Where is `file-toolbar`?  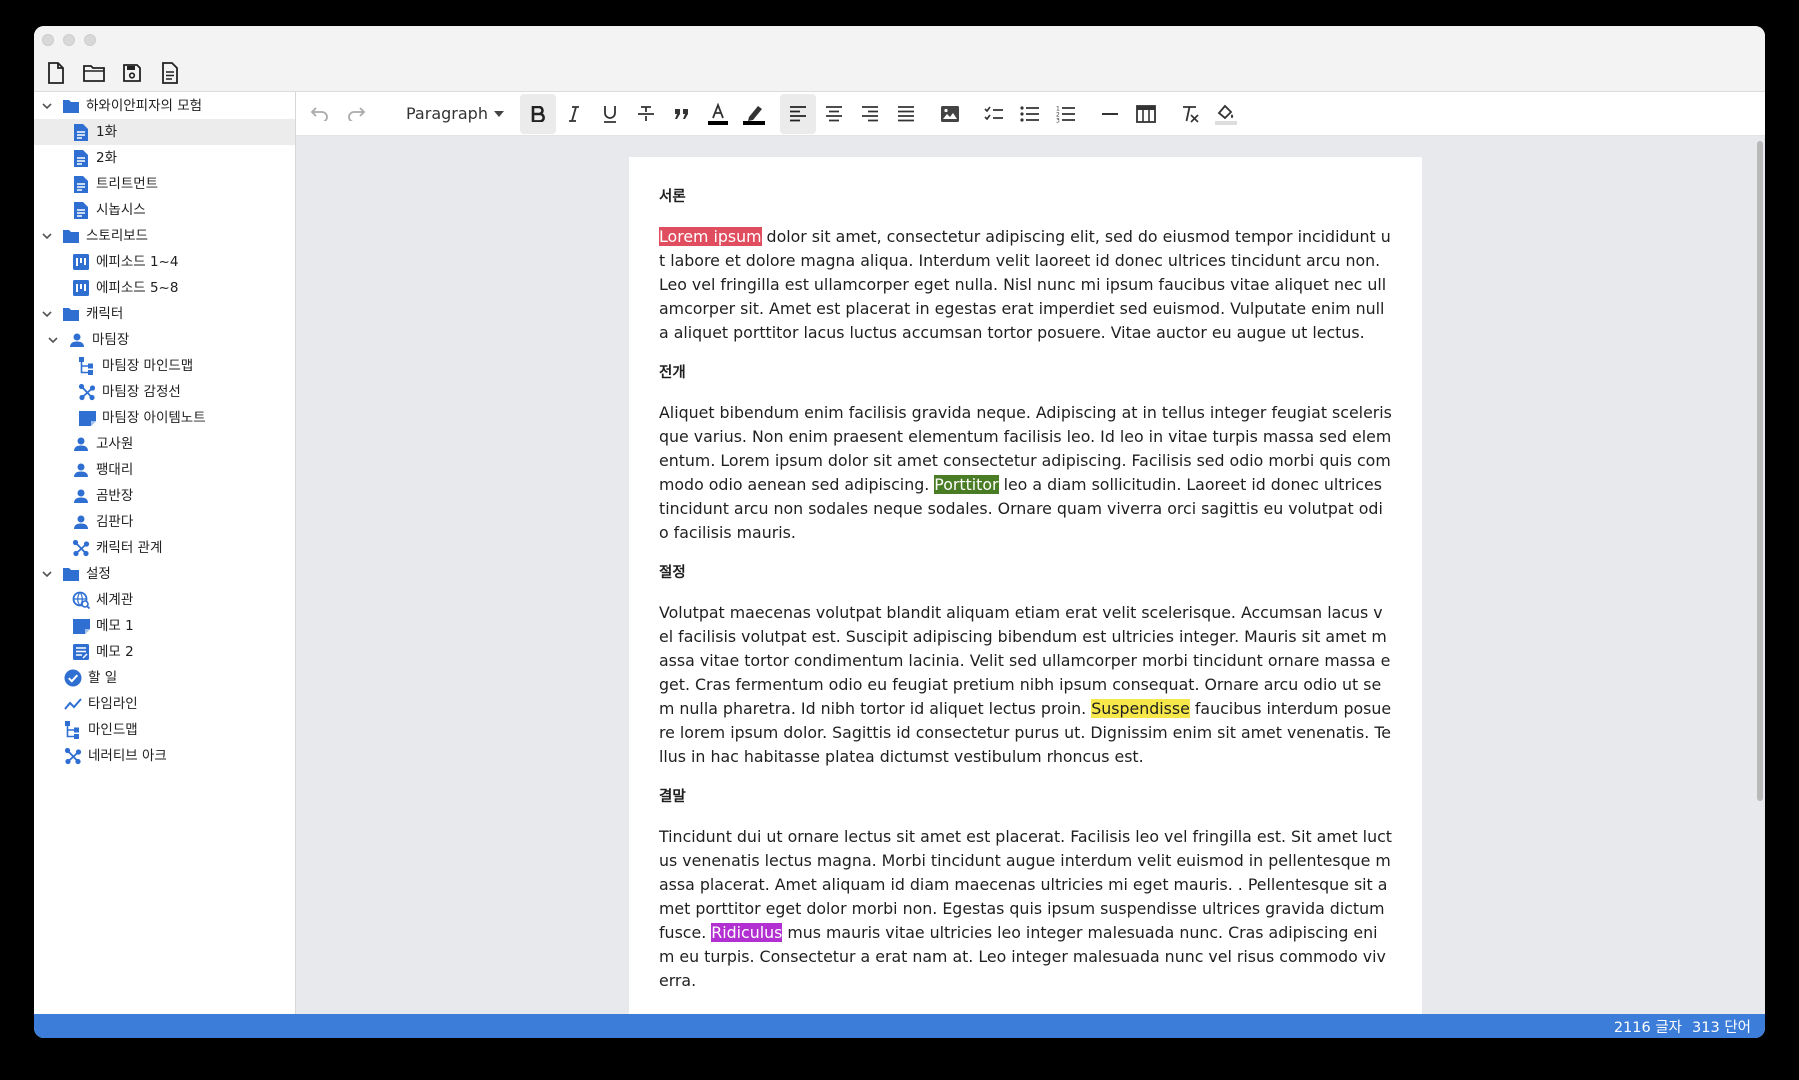 file-toolbar is located at coordinates (899, 73).